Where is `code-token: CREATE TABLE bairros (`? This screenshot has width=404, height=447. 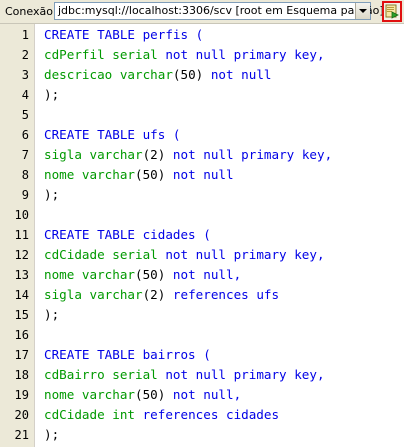 code-token: CREATE TABLE bairros ( is located at coordinates (127, 354).